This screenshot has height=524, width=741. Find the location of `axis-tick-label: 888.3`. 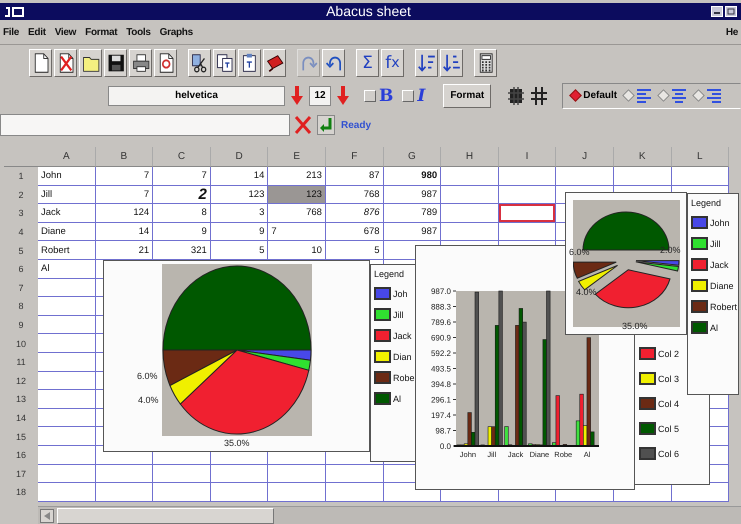

axis-tick-label: 888.3 is located at coordinates (440, 307).